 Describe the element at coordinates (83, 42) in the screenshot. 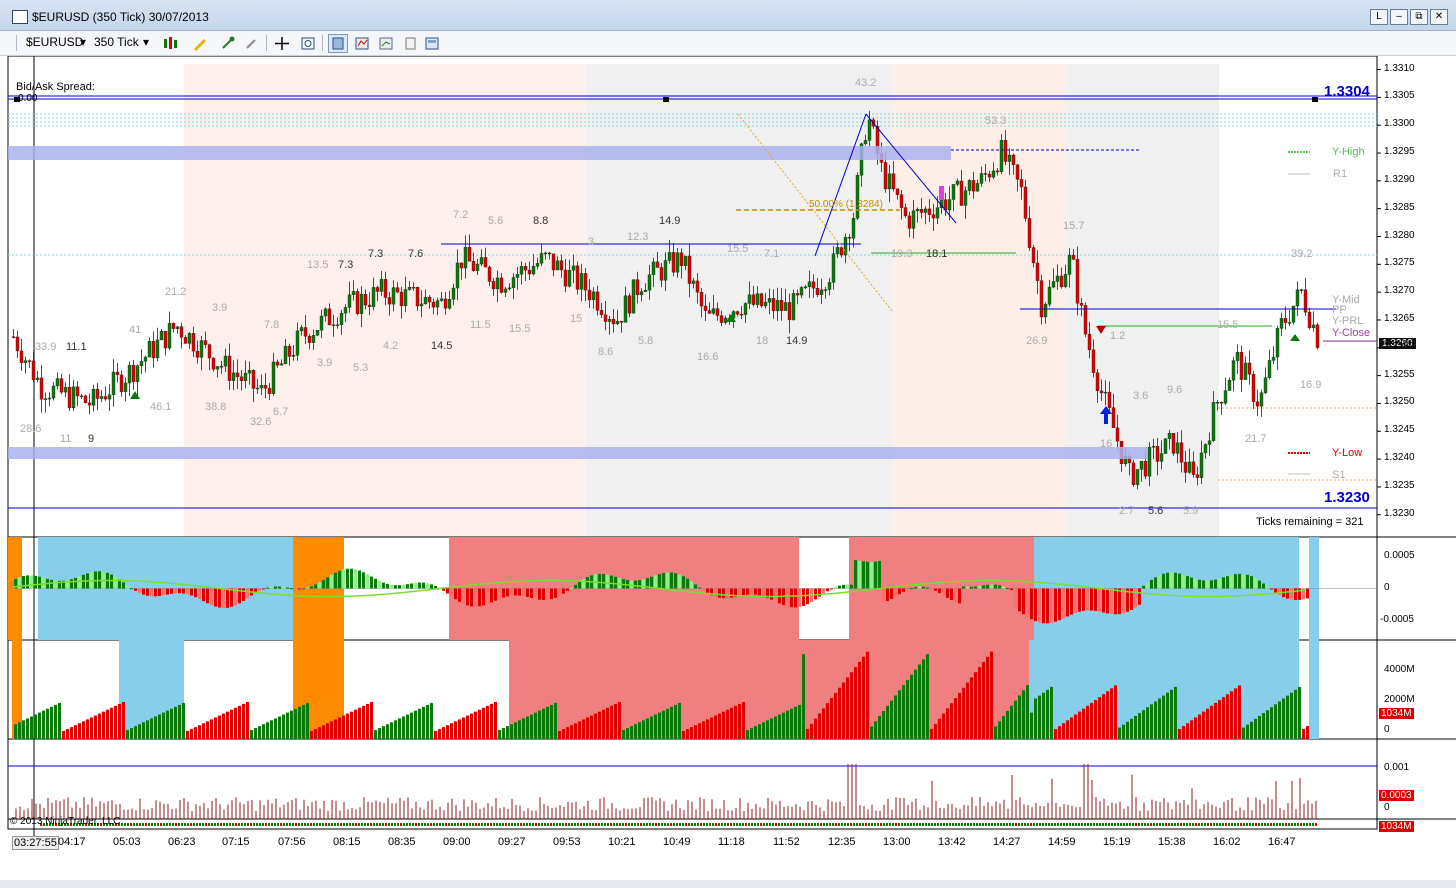

I see `instrument-dropdown-icon: ▾` at that location.